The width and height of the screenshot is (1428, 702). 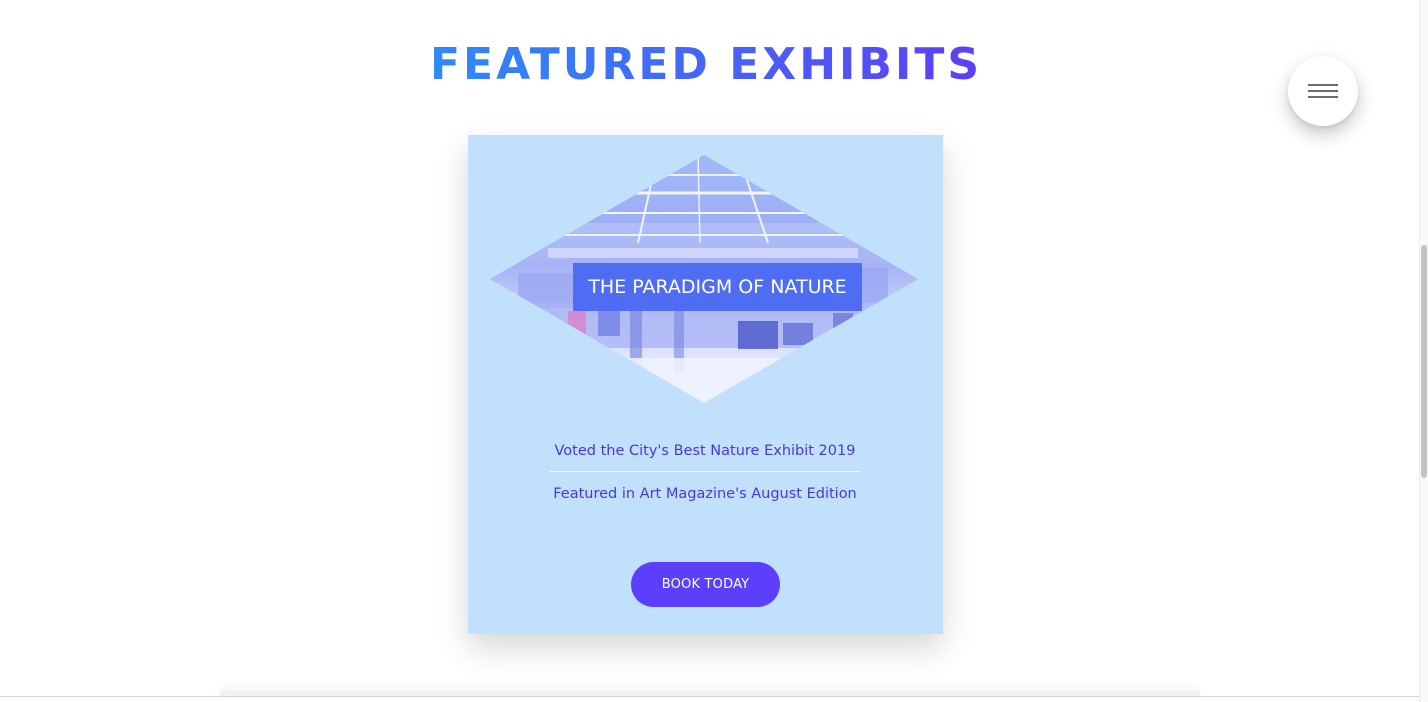 I want to click on section-title-text: FEATURED EXHIBITS, so click(x=706, y=64).